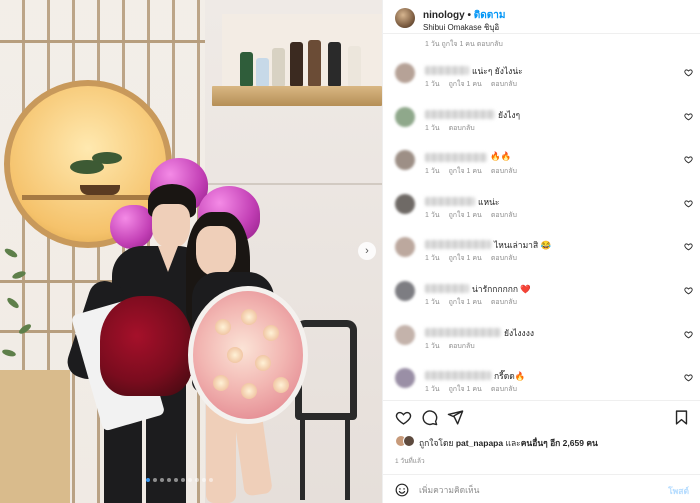 This screenshot has width=700, height=503. What do you see at coordinates (410, 461) in the screenshot?
I see `post-timestamp: 1 วันที่แล้ว` at bounding box center [410, 461].